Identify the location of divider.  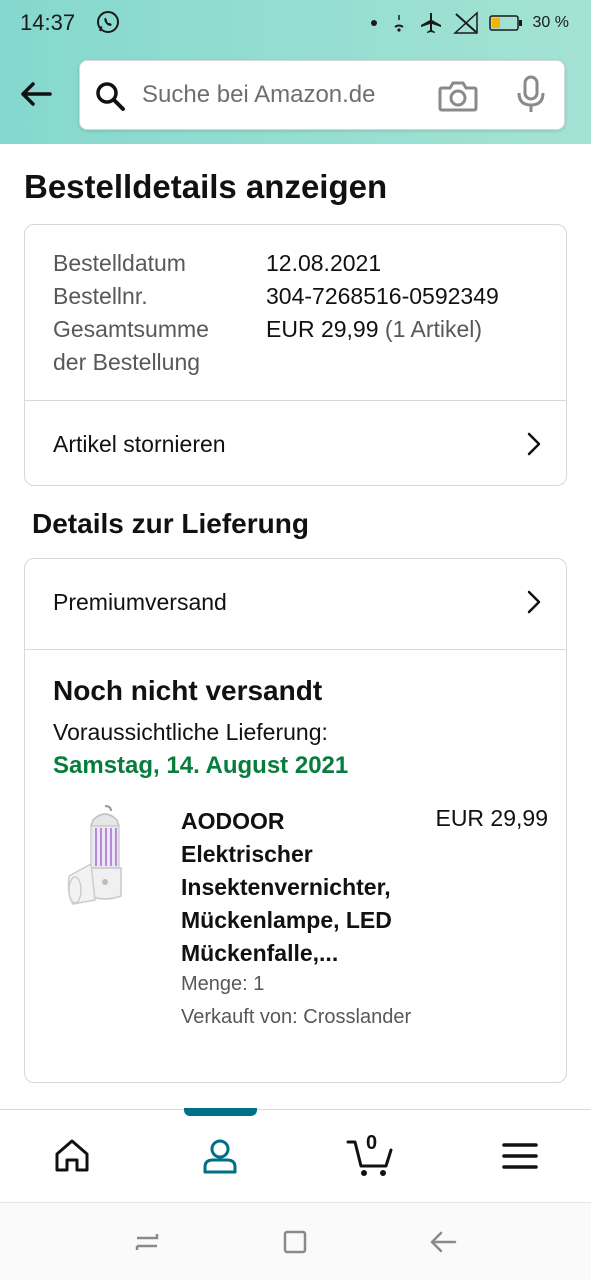
(295, 649).